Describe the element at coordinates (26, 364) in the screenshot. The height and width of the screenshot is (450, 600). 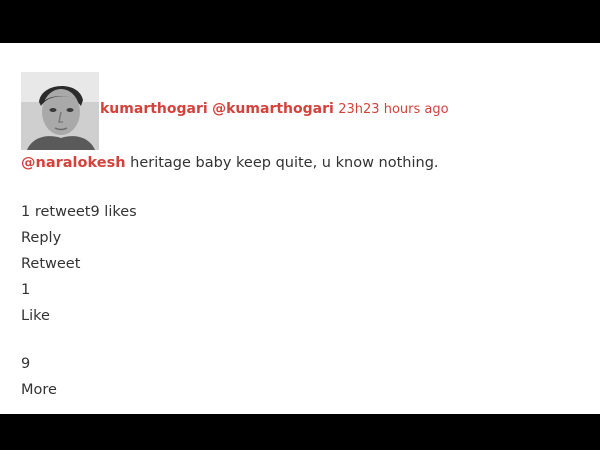
I see `like-count: 9` at that location.